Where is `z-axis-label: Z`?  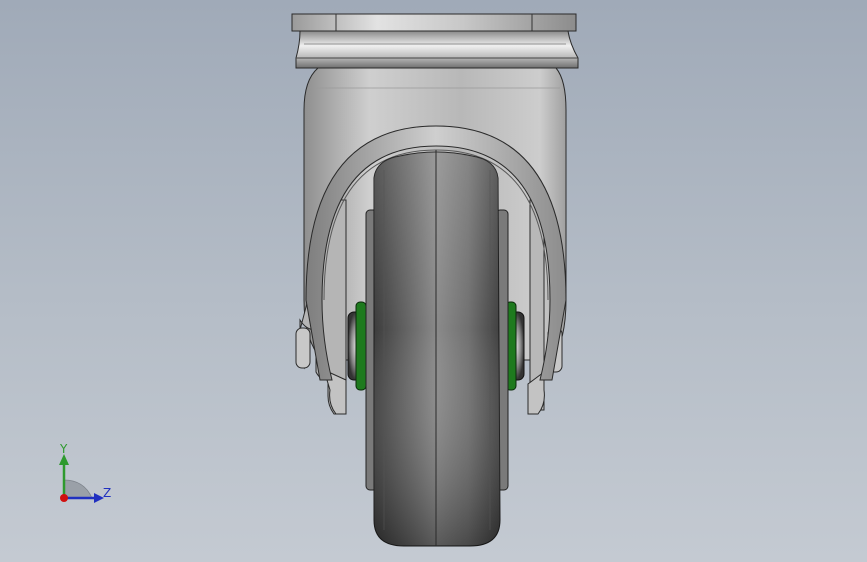
z-axis-label: Z is located at coordinates (107, 493).